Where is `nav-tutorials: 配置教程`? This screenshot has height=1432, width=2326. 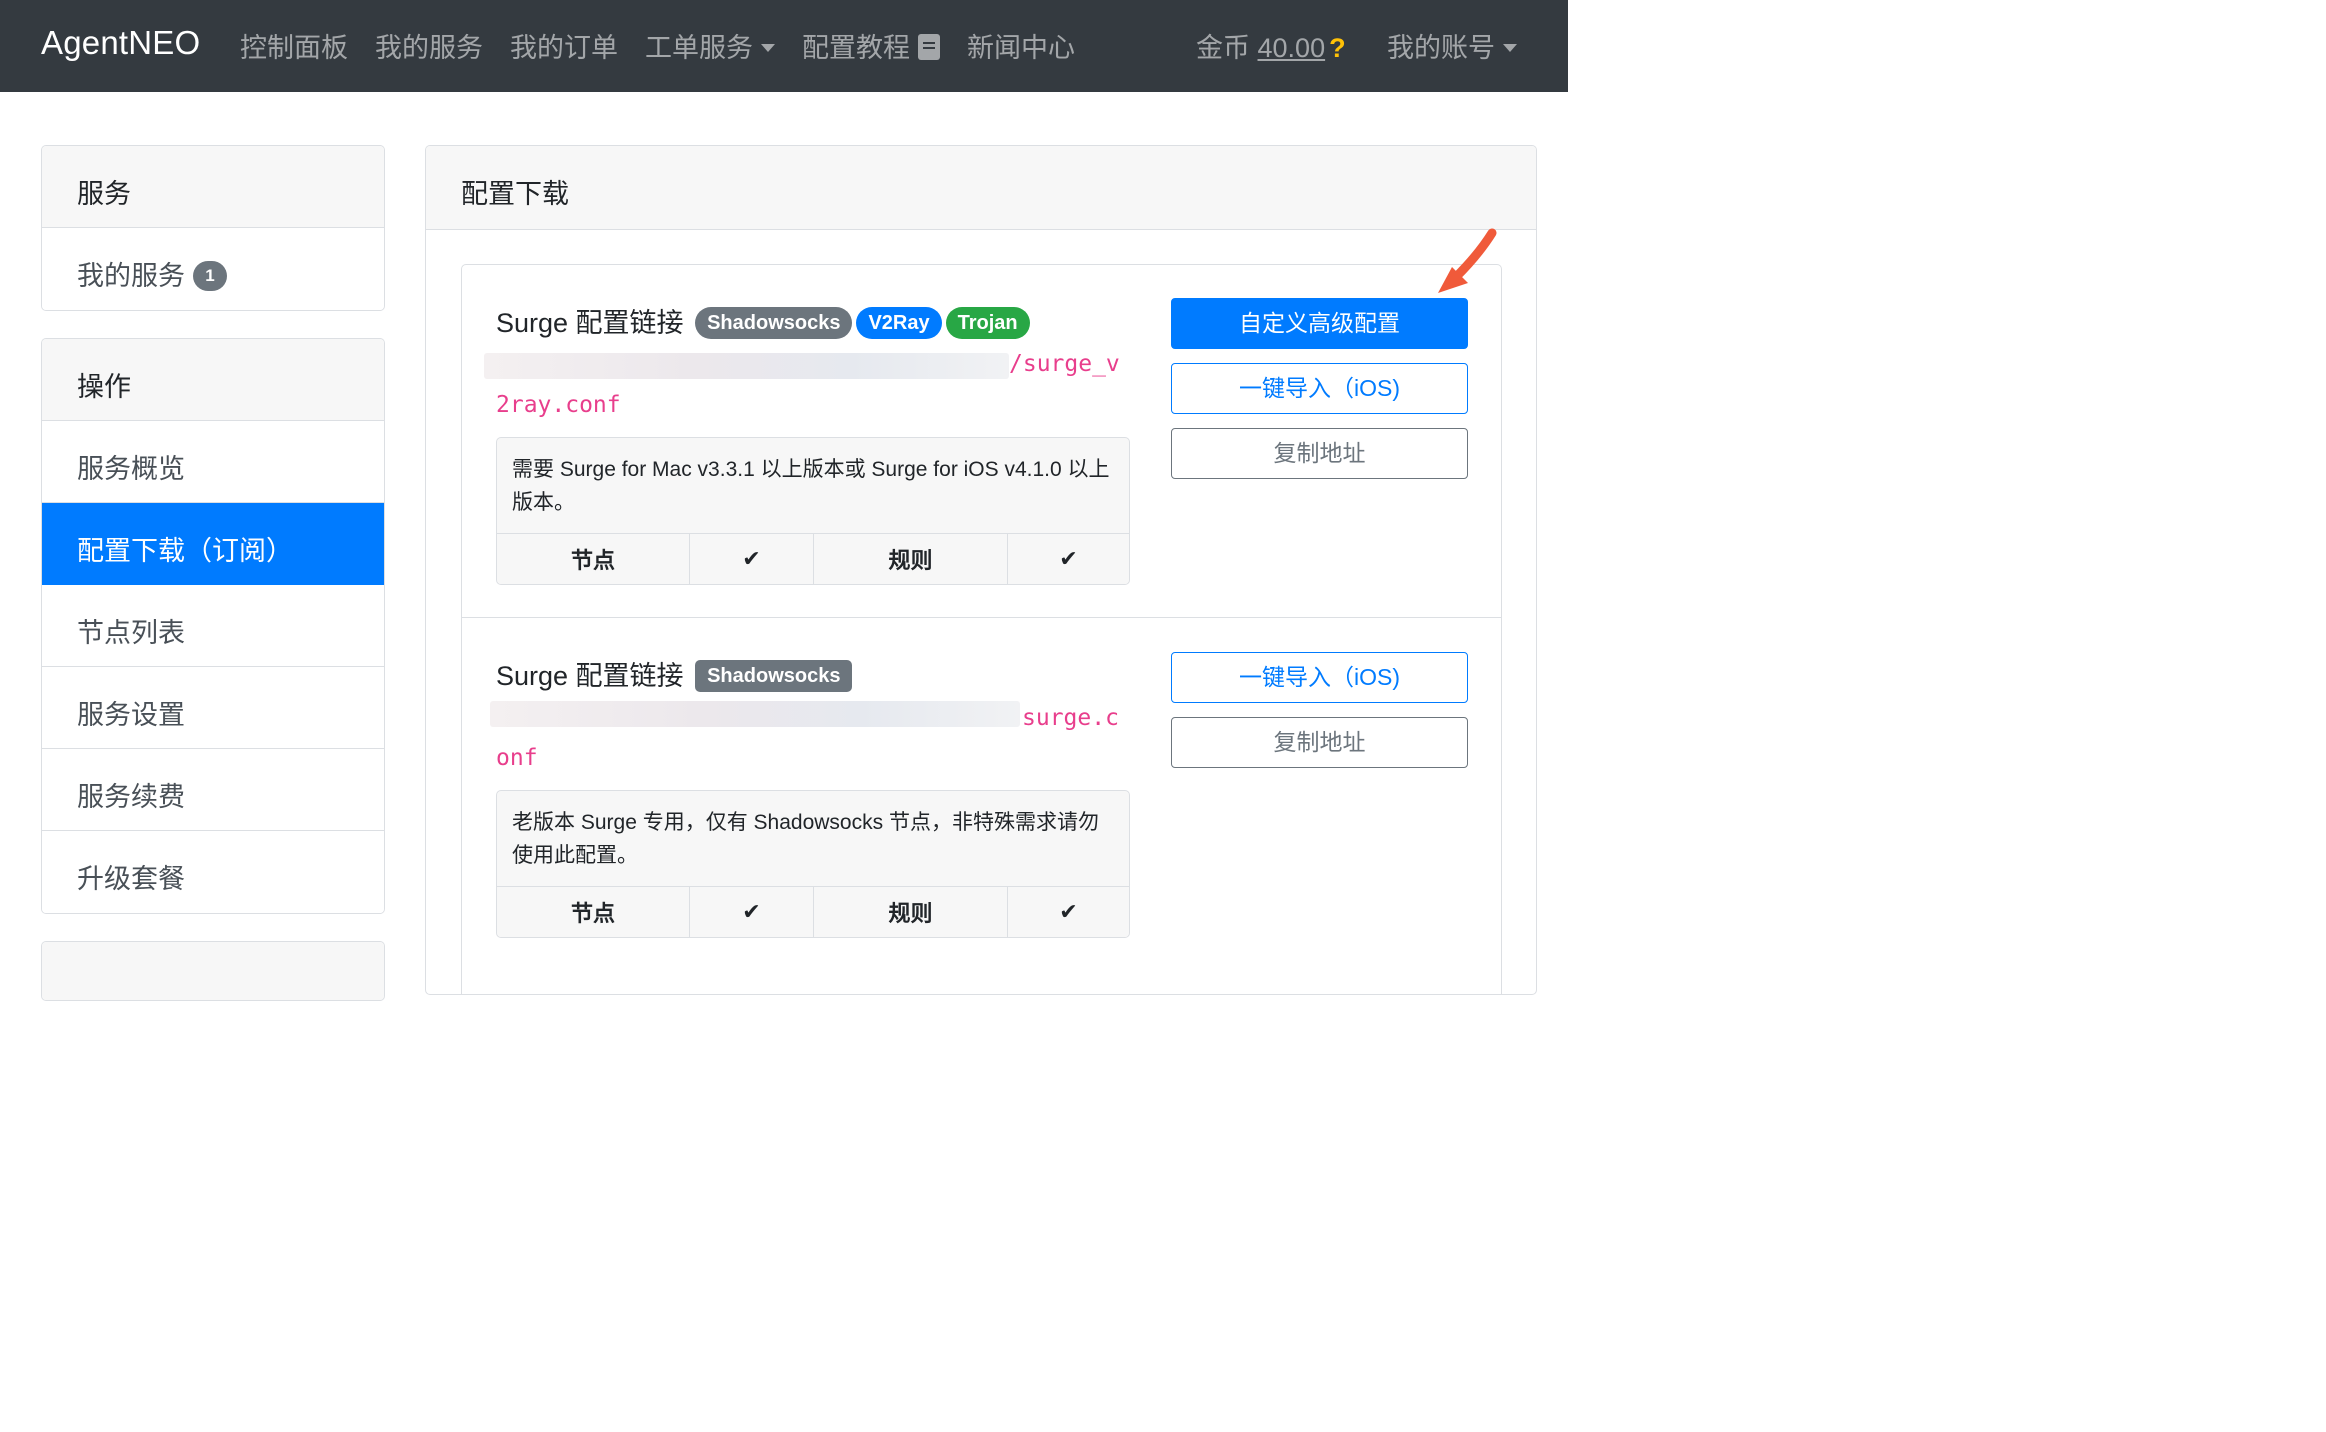
nav-tutorials: 配置教程 is located at coordinates (871, 45).